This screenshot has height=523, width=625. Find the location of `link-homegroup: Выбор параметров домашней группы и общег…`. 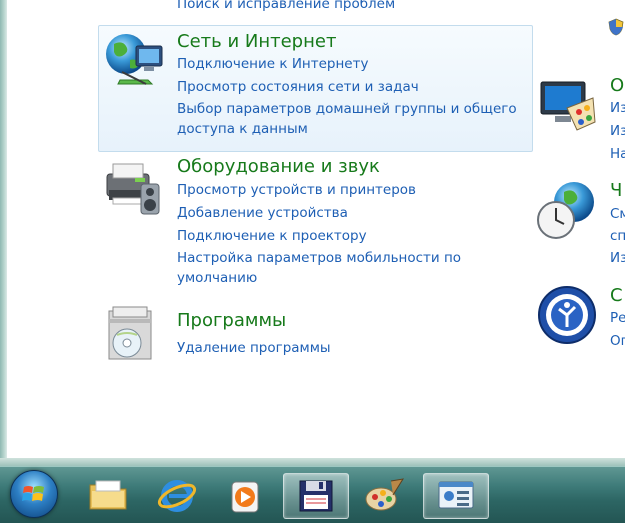

link-homegroup: Выбор параметров домашней группы и общег… is located at coordinates (349, 119).